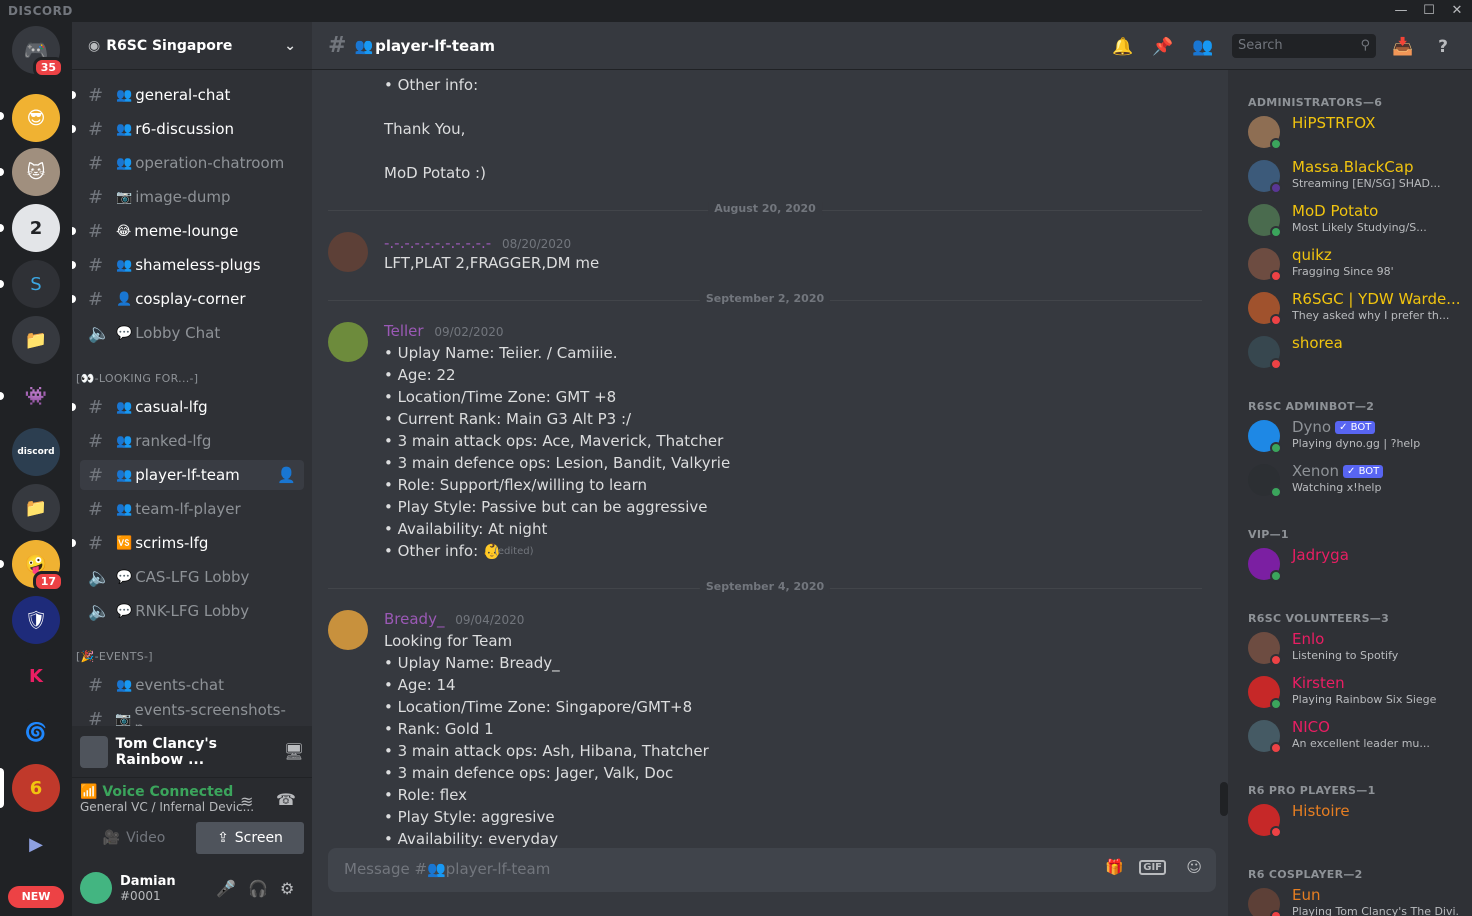  I want to click on pin-icon: 📌, so click(1163, 47).